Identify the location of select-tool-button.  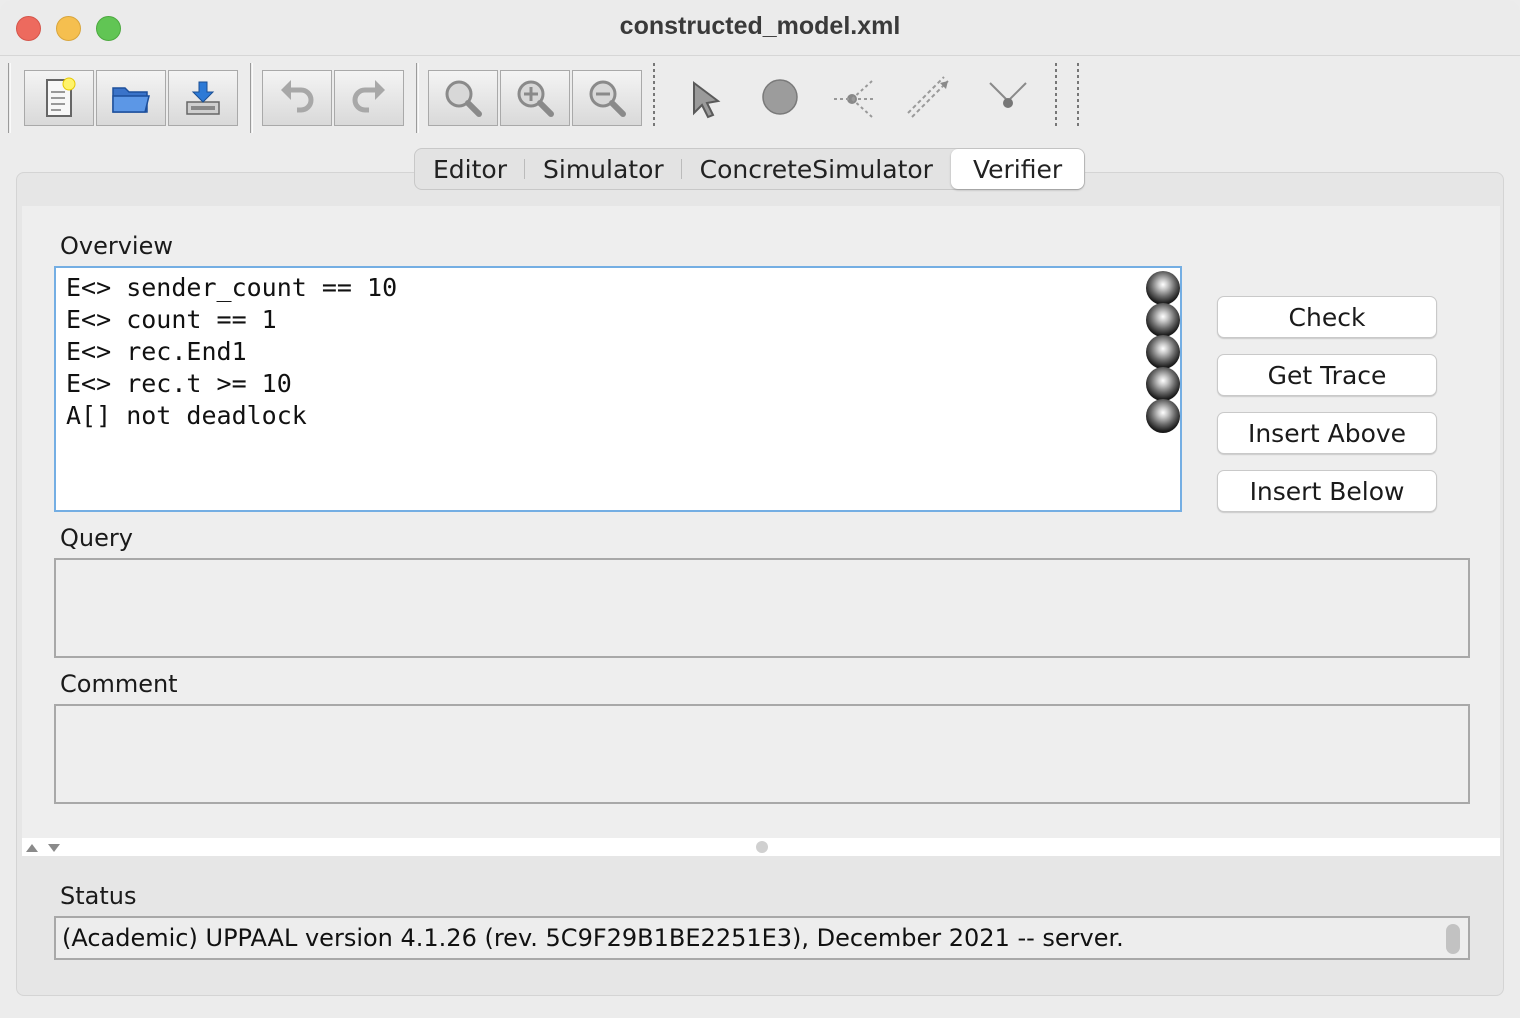
(706, 99).